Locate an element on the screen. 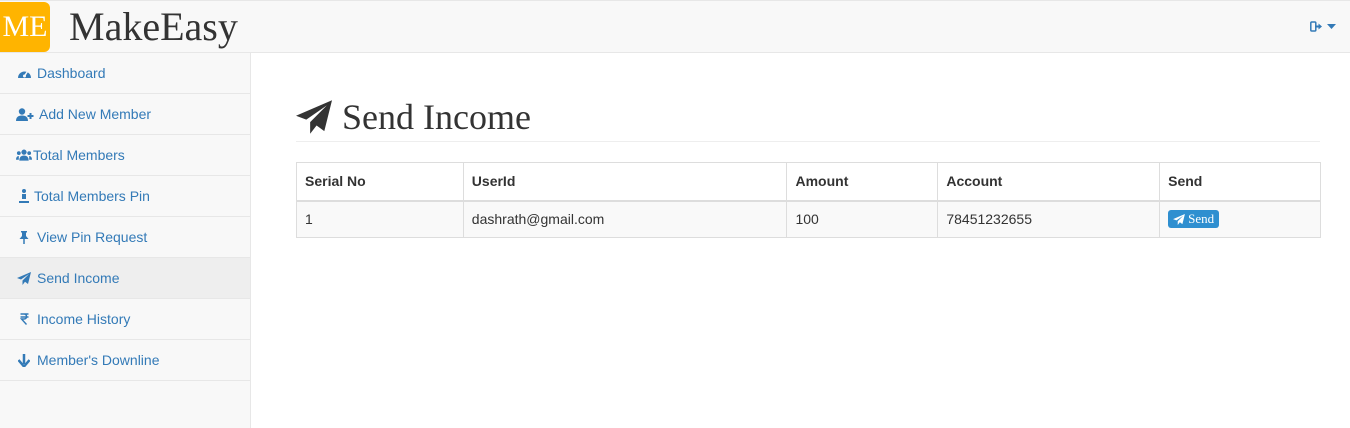 Image resolution: width=1350 pixels, height=428 pixels. sidebar-item-label: Income History is located at coordinates (84, 319).